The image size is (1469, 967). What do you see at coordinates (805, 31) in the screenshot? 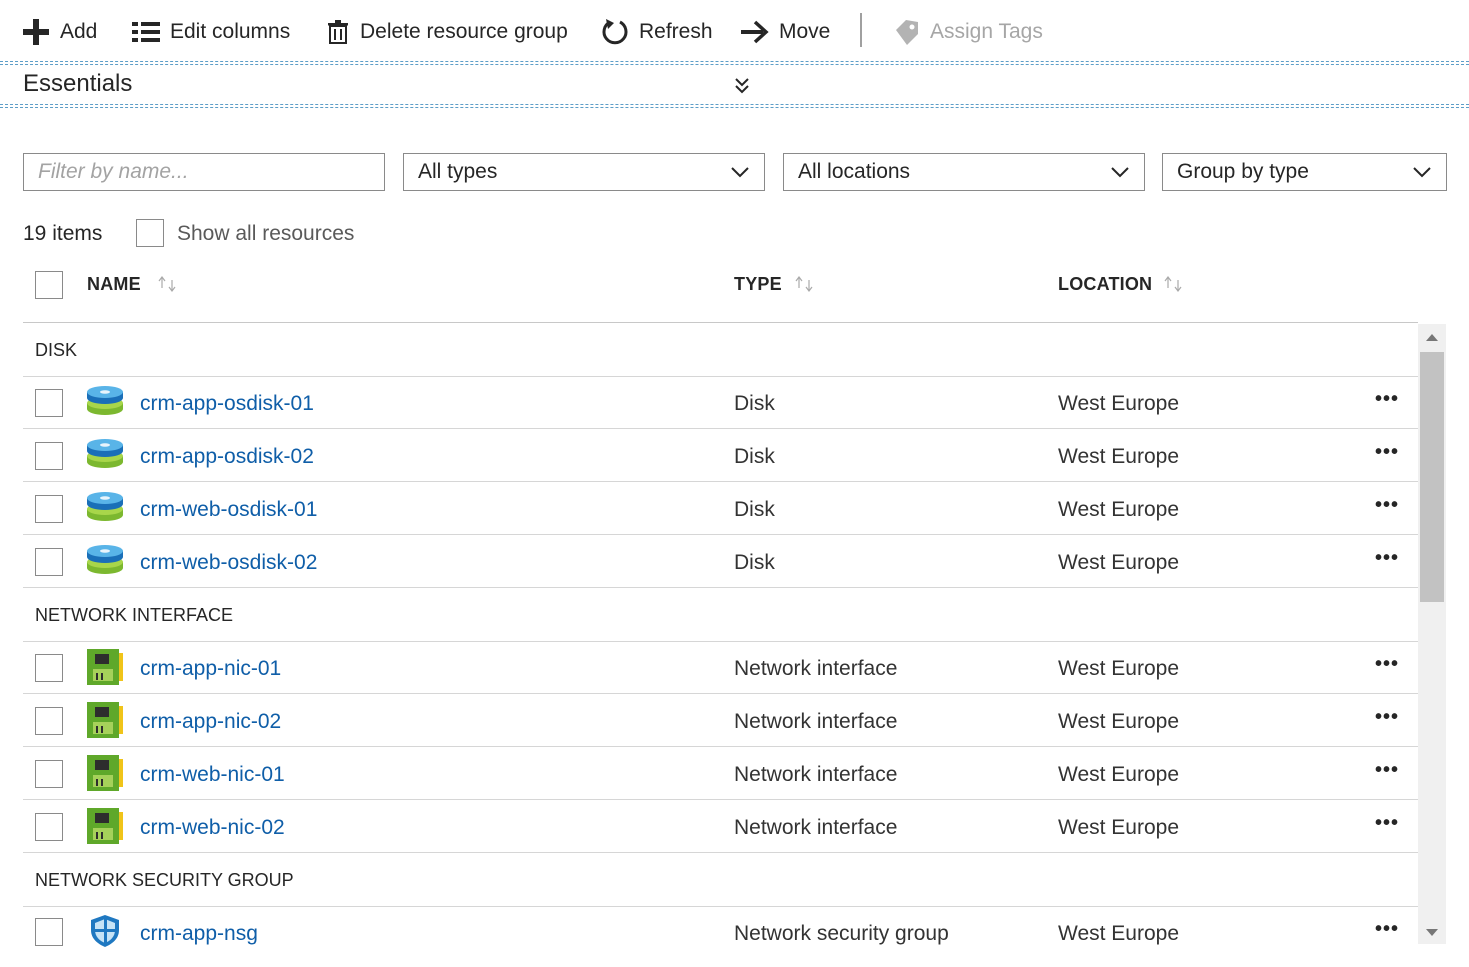
I see `move-label: Move` at bounding box center [805, 31].